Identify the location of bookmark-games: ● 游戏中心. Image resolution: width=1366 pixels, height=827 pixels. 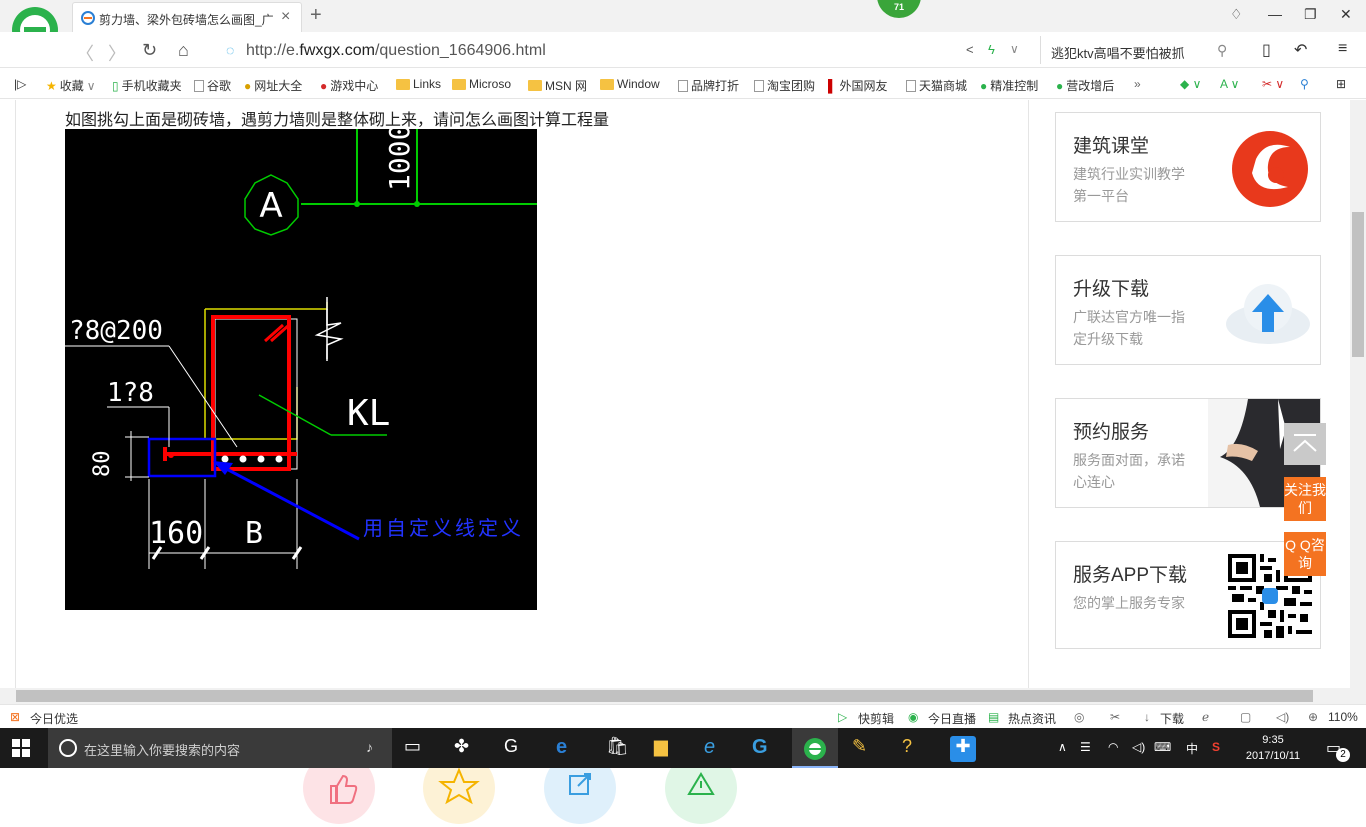
(349, 85).